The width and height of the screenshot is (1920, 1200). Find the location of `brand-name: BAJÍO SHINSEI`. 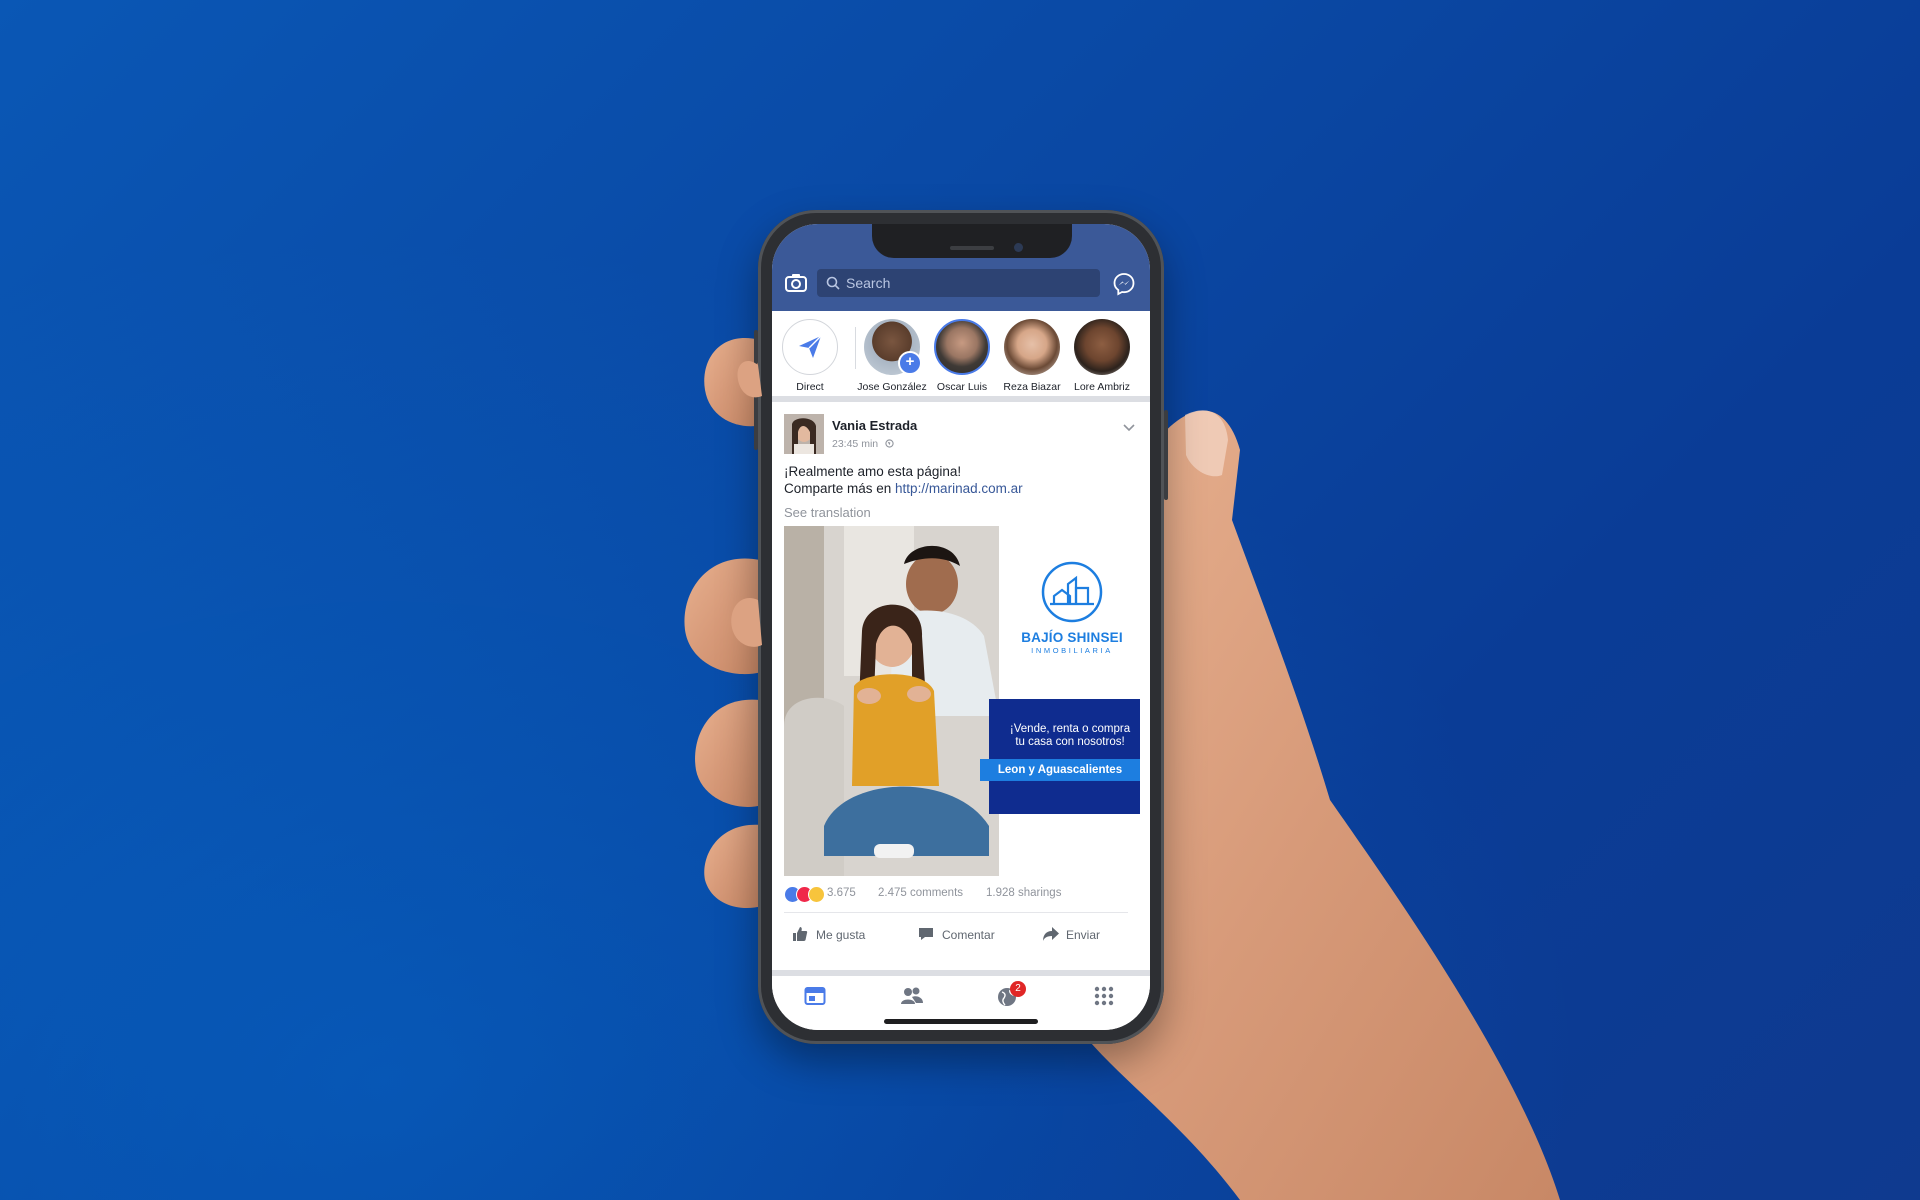

brand-name: BAJÍO SHINSEI is located at coordinates (1072, 637).